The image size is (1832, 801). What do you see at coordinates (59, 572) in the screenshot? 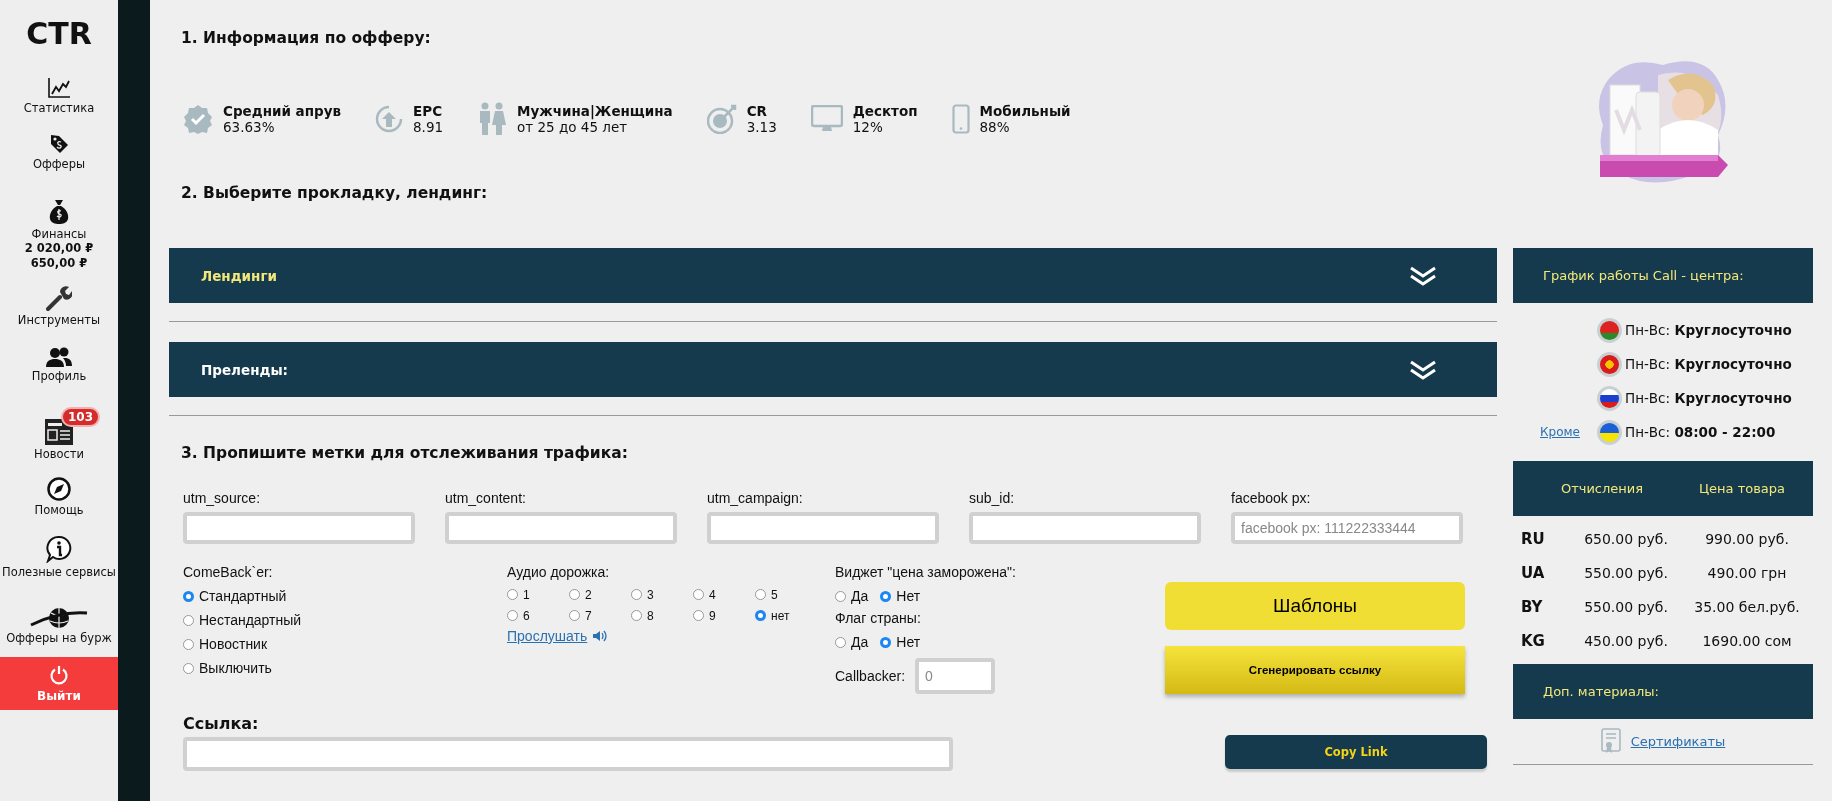
I see `nav-link: Полезные сервисы` at bounding box center [59, 572].